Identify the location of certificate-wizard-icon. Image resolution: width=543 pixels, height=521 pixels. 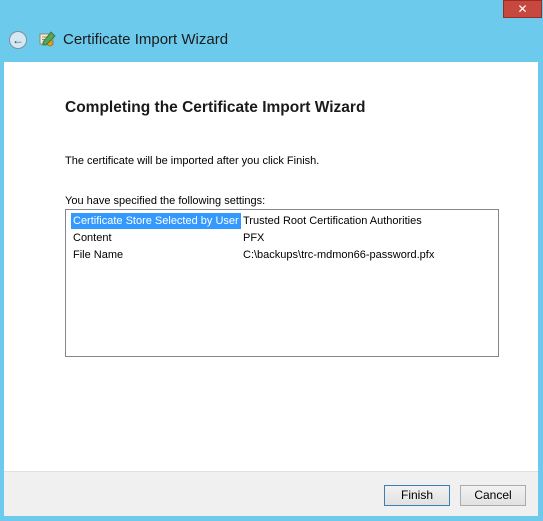
(47, 39).